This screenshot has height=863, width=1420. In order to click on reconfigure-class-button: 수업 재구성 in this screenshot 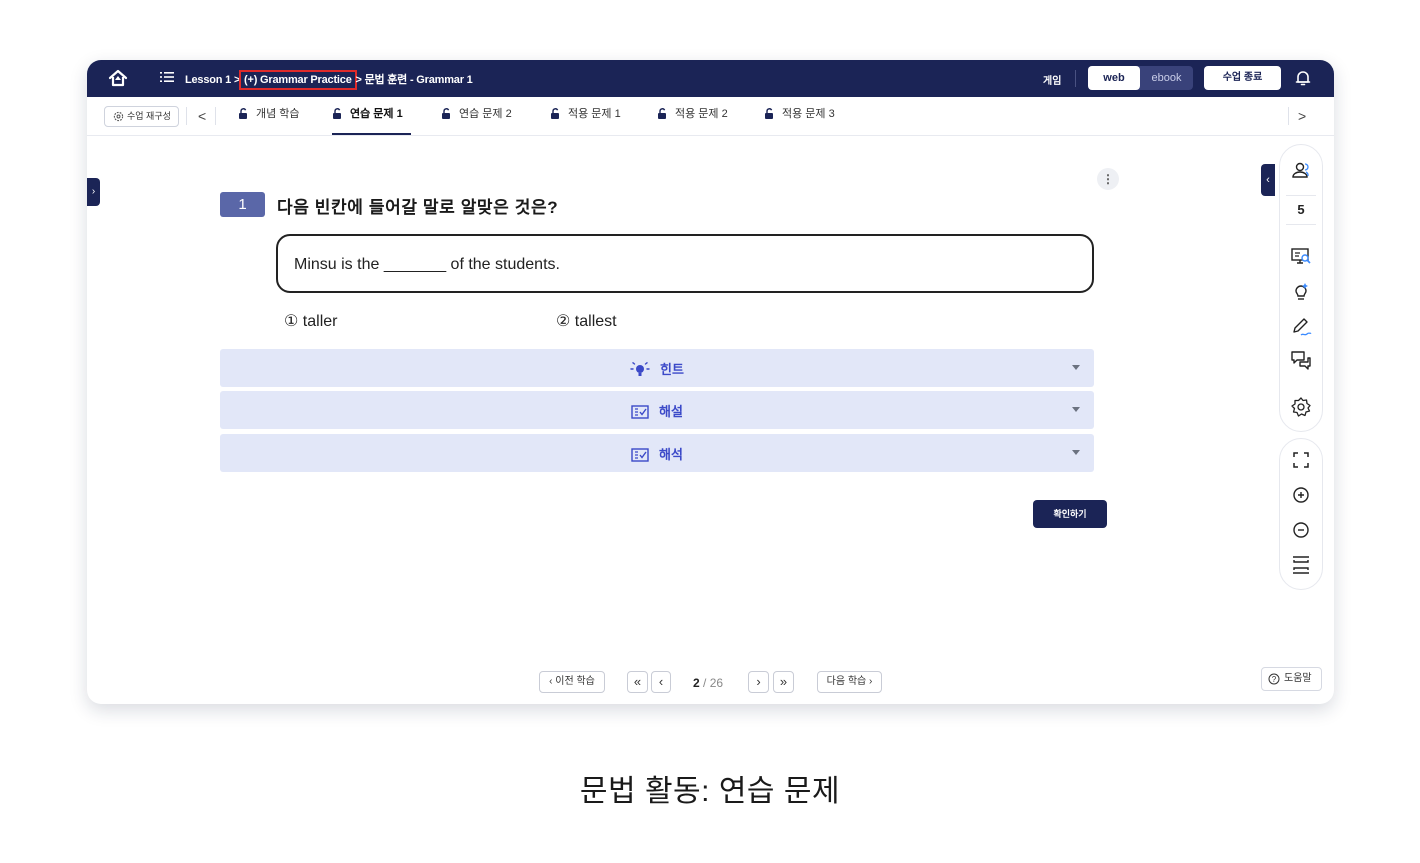, I will do `click(141, 116)`.